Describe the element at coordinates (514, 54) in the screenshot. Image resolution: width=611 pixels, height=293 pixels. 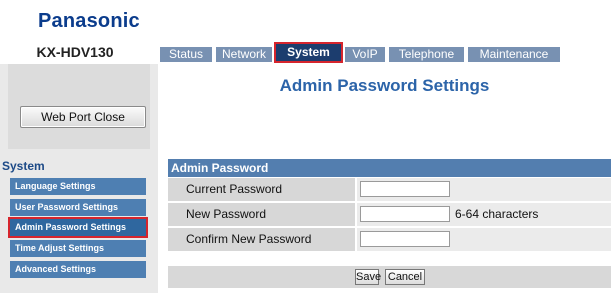
I see `tab-maintenance: Maintenance` at that location.